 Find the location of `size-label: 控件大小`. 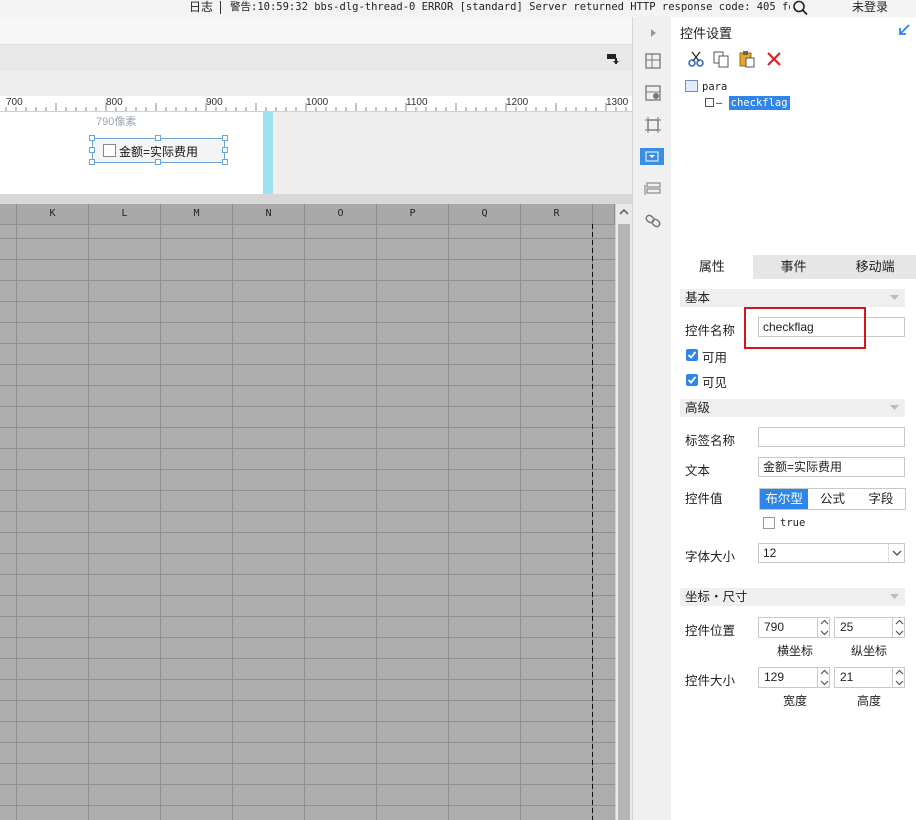

size-label: 控件大小 is located at coordinates (710, 681).